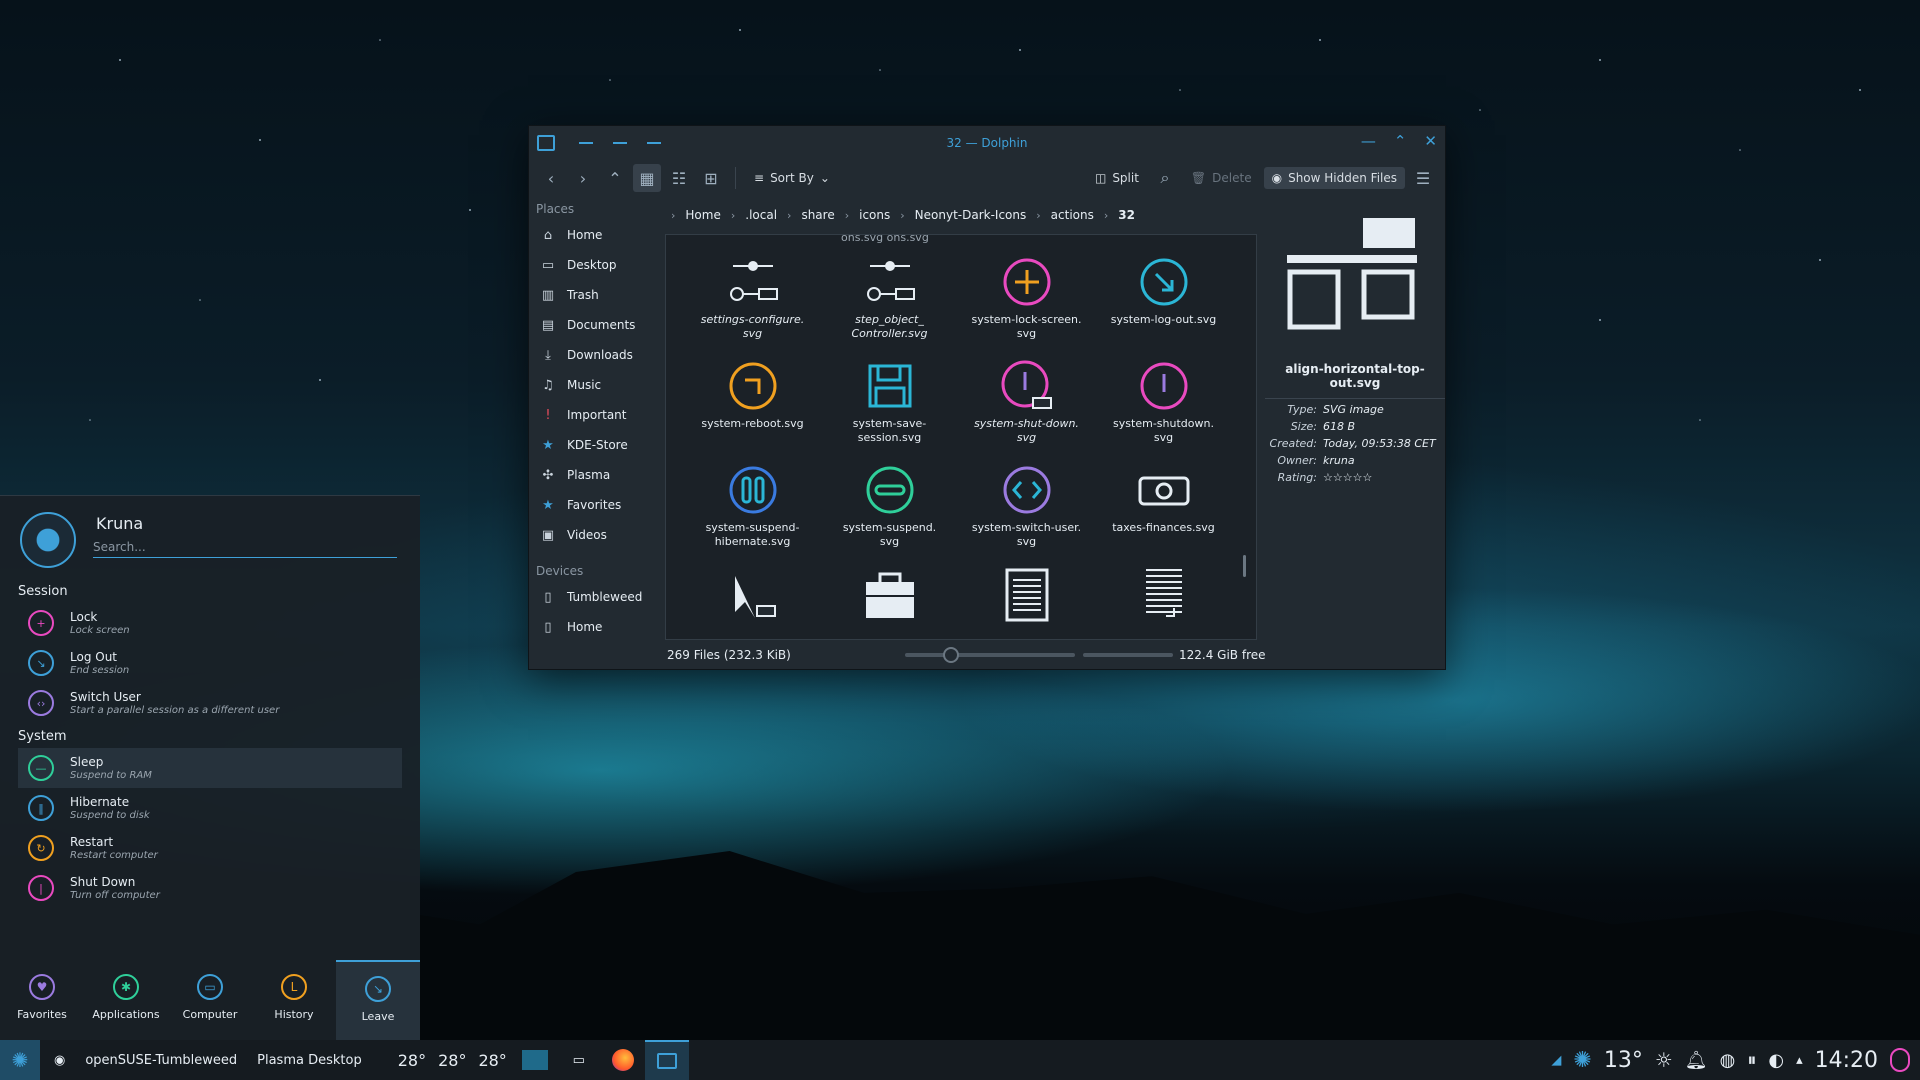 Image resolution: width=1920 pixels, height=1080 pixels. Describe the element at coordinates (1900, 1060) in the screenshot. I see `show-desktop-icon` at that location.